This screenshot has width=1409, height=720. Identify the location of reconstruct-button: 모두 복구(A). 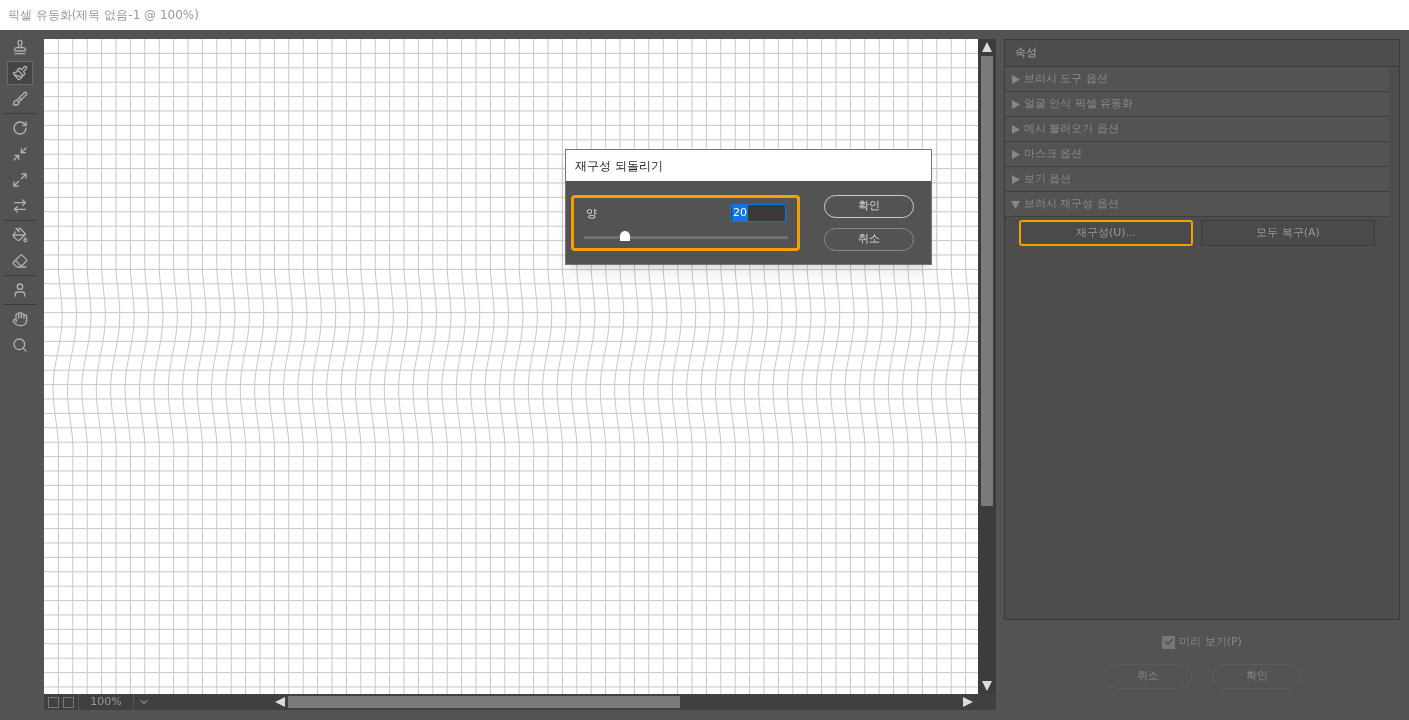
(1288, 233).